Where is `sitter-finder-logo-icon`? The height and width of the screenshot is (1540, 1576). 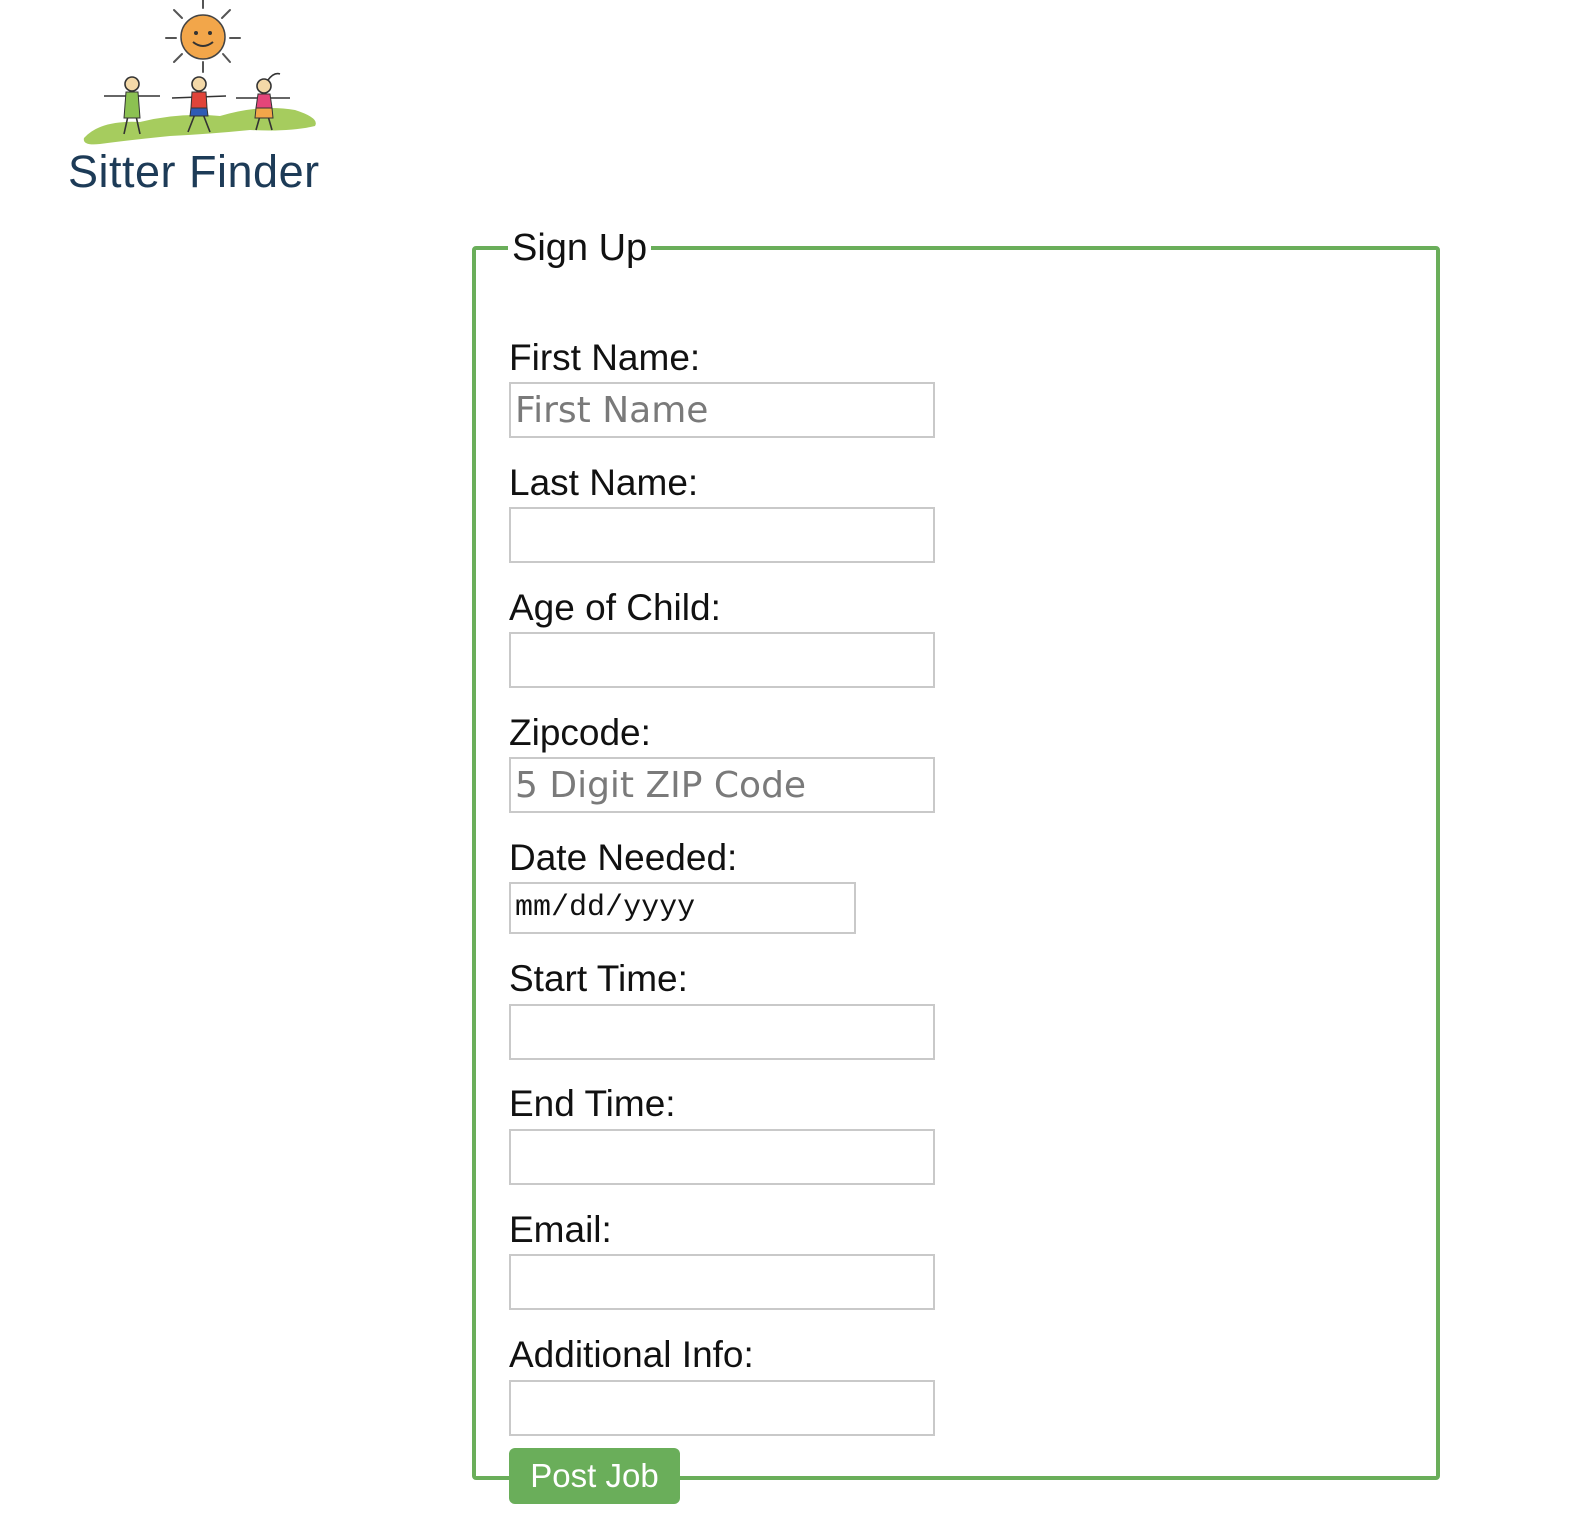 sitter-finder-logo-icon is located at coordinates (199, 72).